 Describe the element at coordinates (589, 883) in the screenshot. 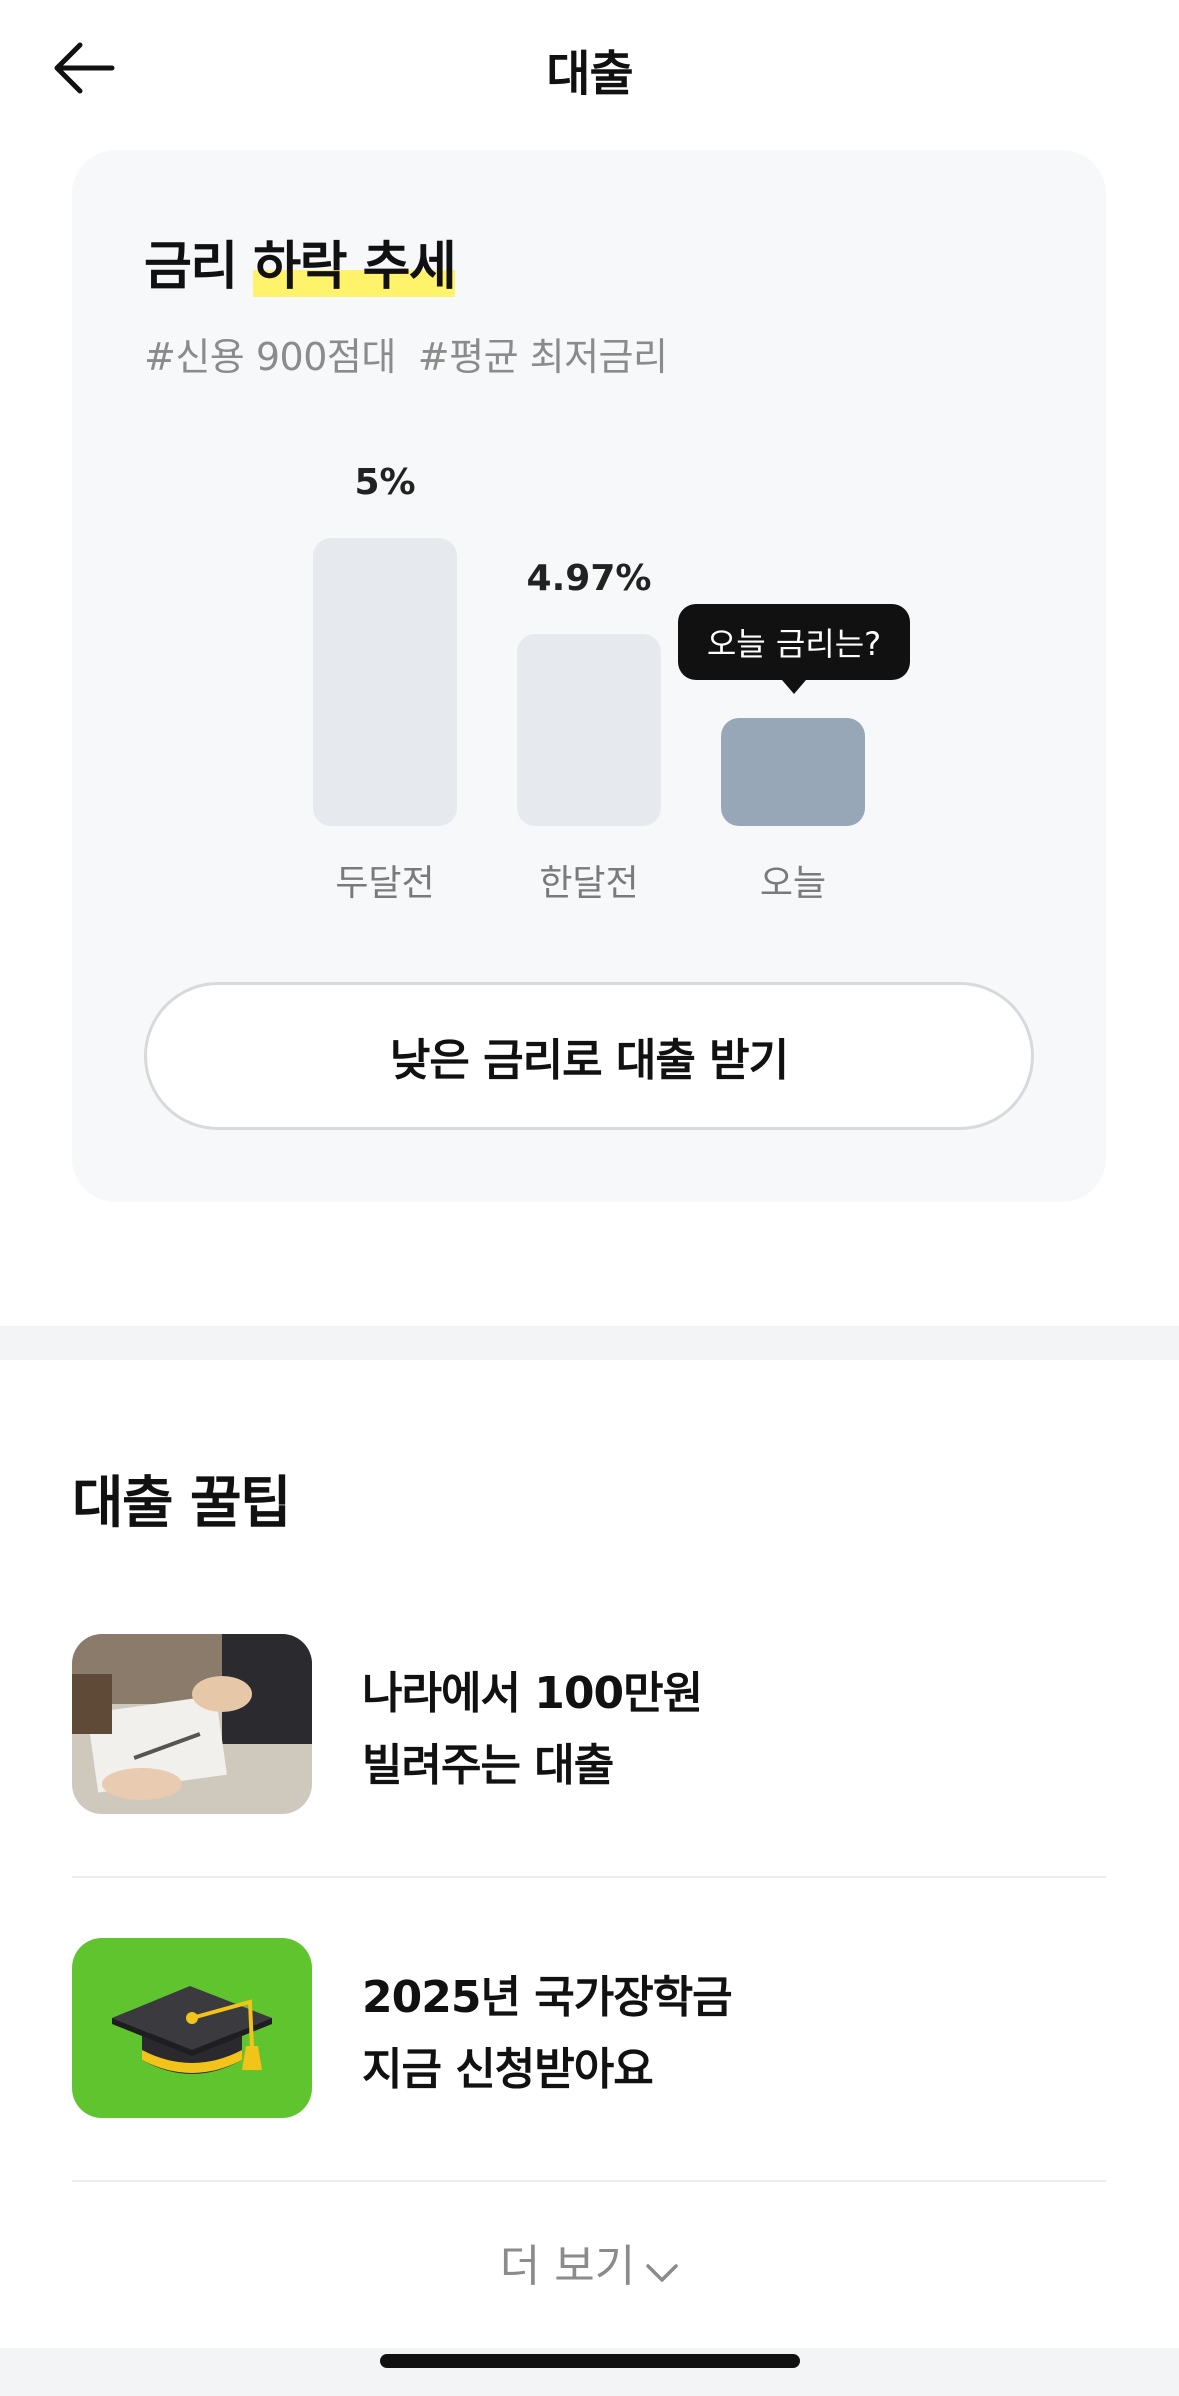

I see `bar-category-label: 한달전` at that location.